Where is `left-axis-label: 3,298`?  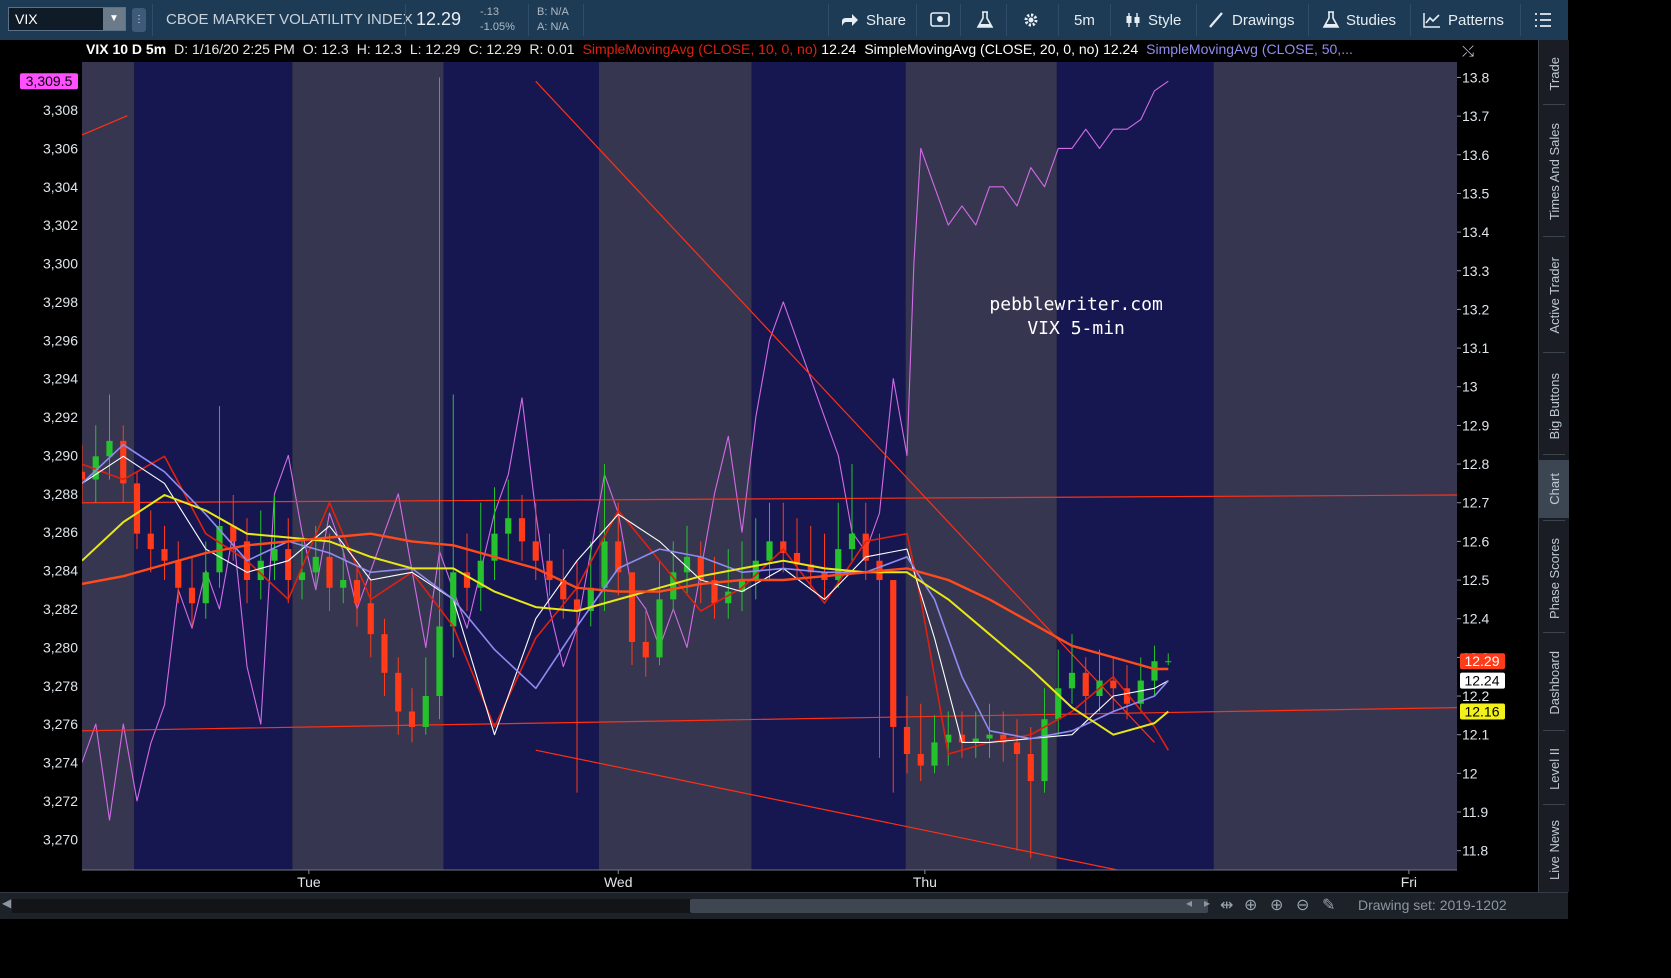
left-axis-label: 3,298 is located at coordinates (60, 302).